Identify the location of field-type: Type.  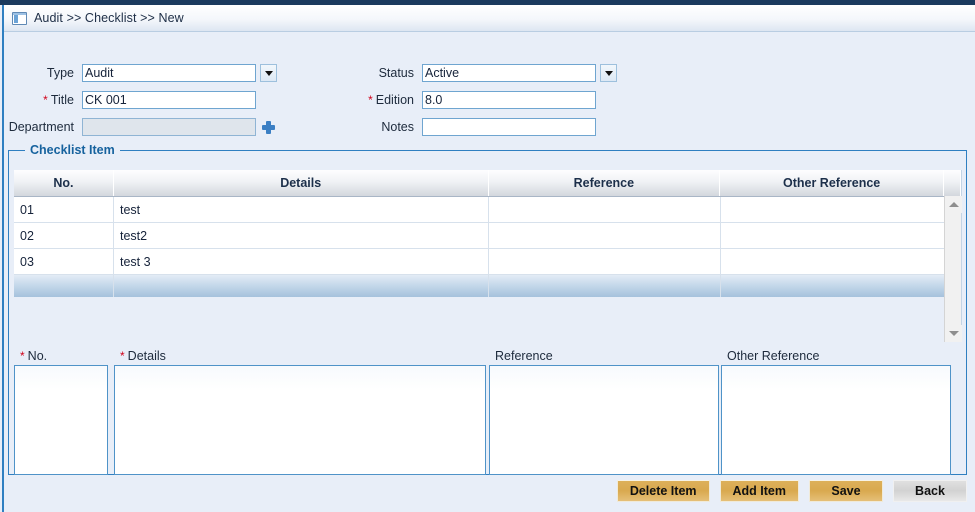
(140, 73).